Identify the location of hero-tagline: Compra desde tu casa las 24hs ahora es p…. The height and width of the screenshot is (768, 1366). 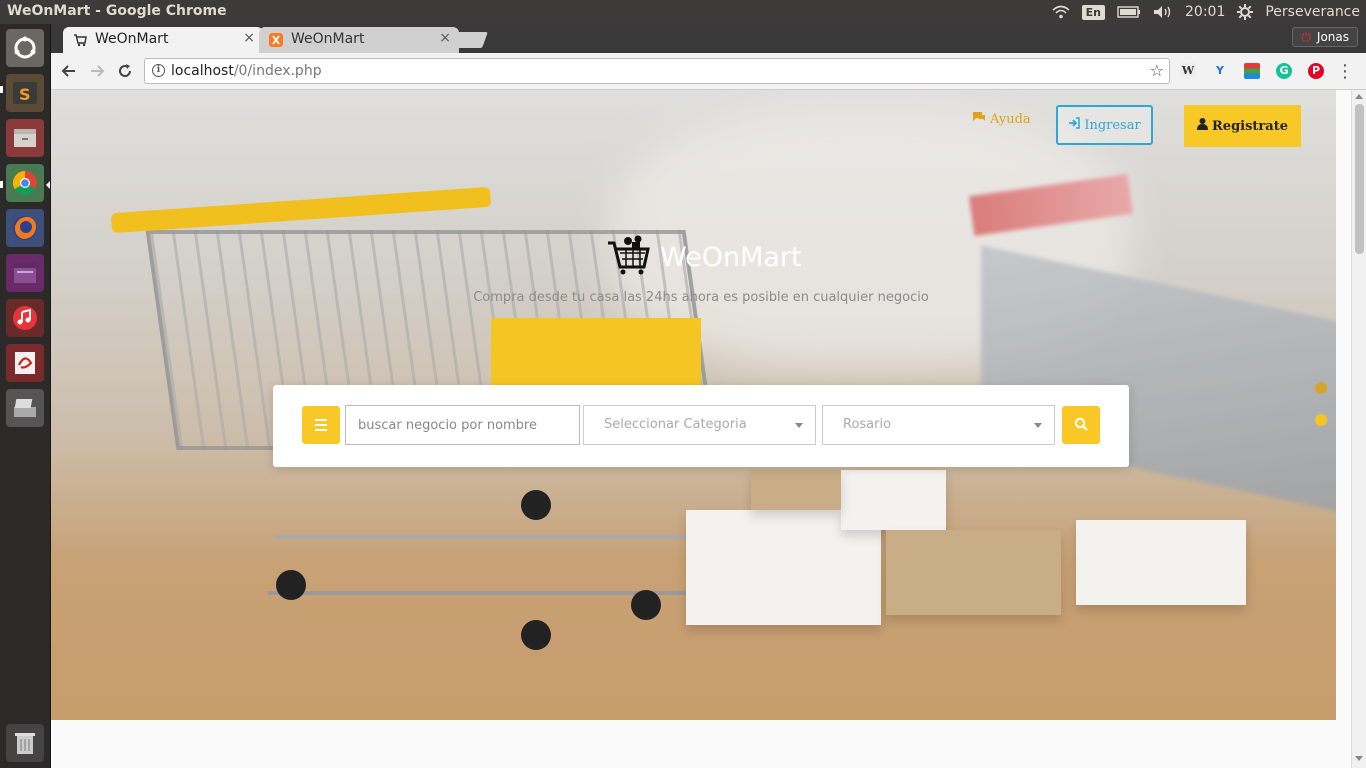
(701, 297).